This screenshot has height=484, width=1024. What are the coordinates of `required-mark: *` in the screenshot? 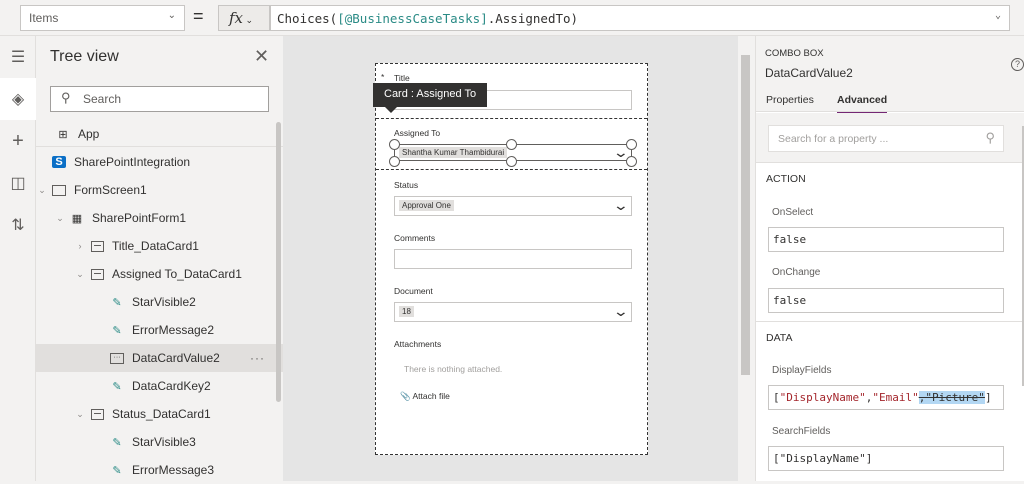 It's located at (383, 77).